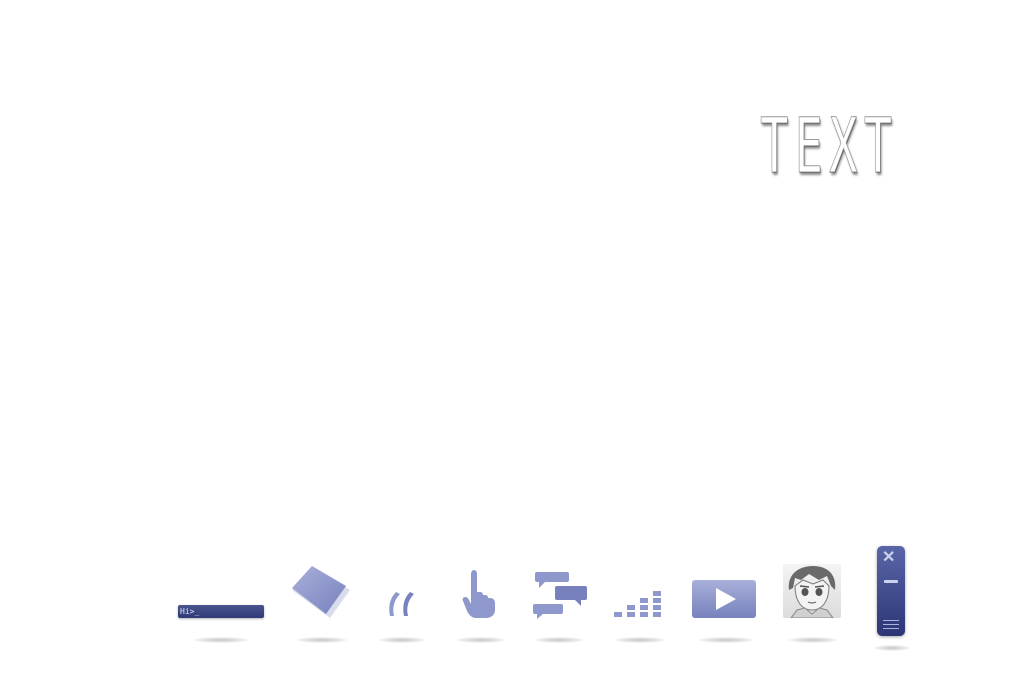 The height and width of the screenshot is (679, 1020). I want to click on chat-bubbles-icon, so click(560, 595).